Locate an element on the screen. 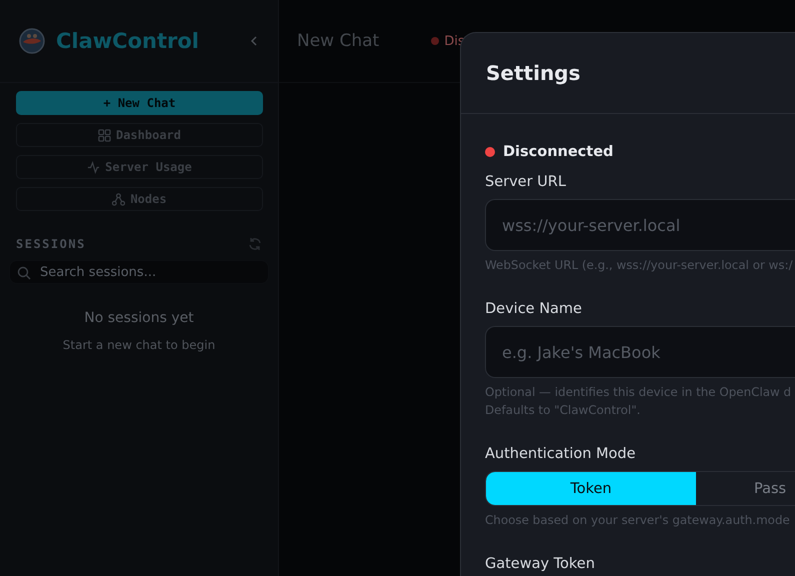  section-heading: SESSIONS is located at coordinates (51, 244).